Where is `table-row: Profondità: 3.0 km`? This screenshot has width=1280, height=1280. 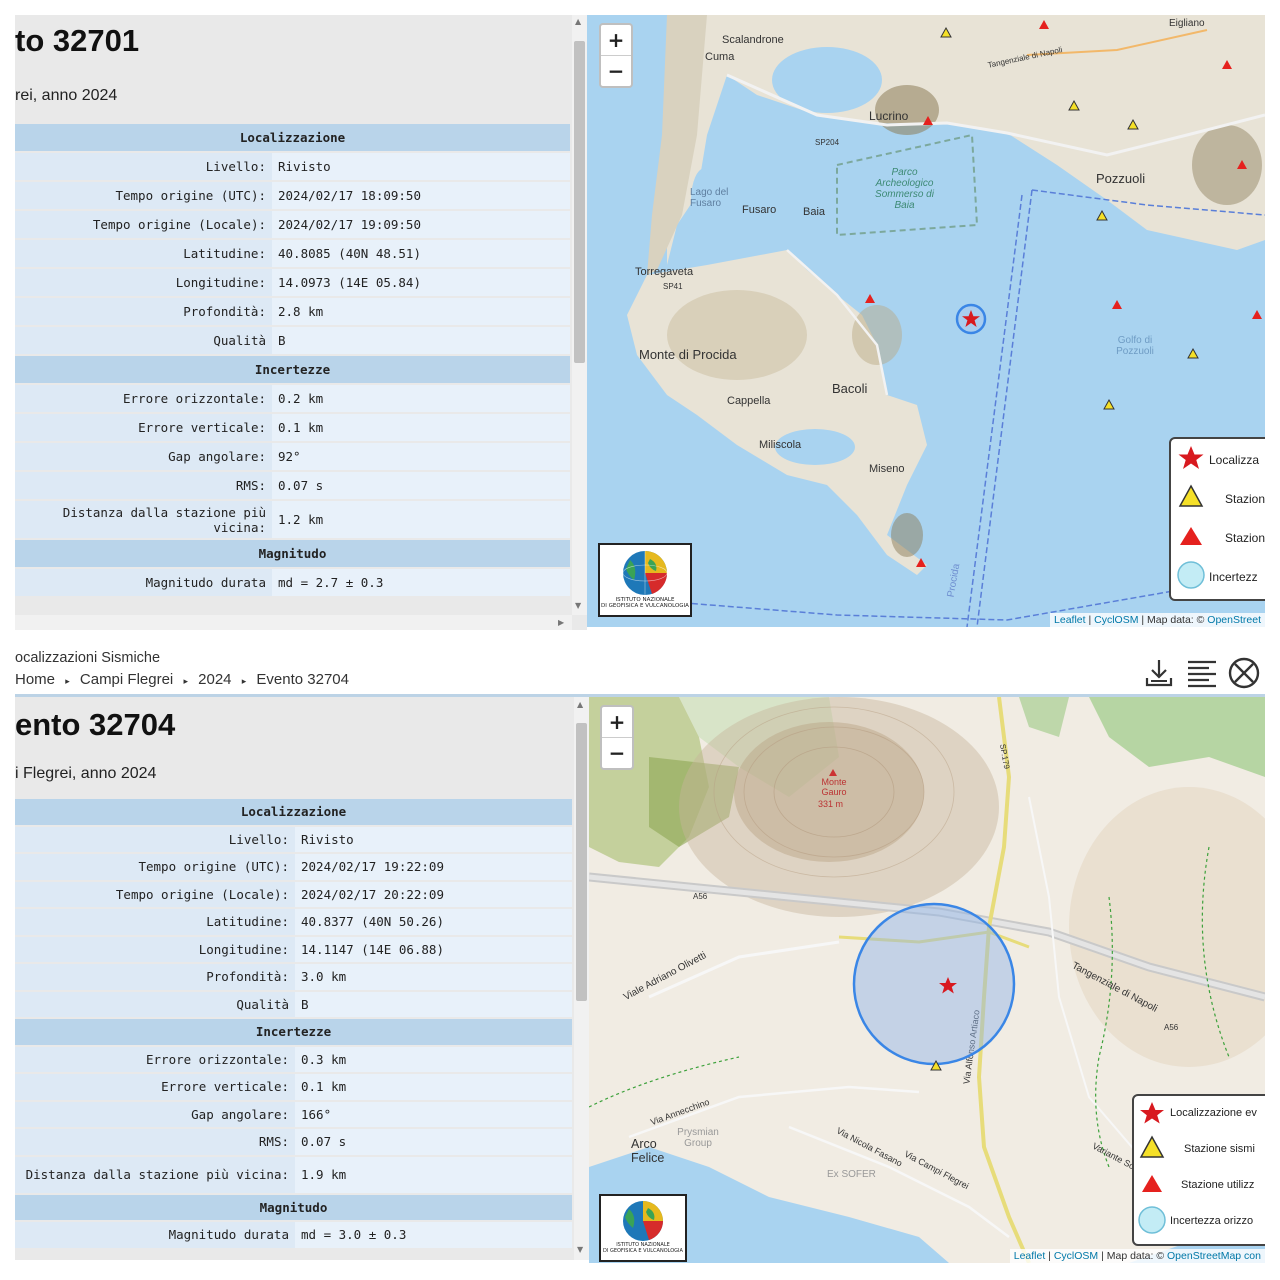 table-row: Profondità: 3.0 km is located at coordinates (293, 977).